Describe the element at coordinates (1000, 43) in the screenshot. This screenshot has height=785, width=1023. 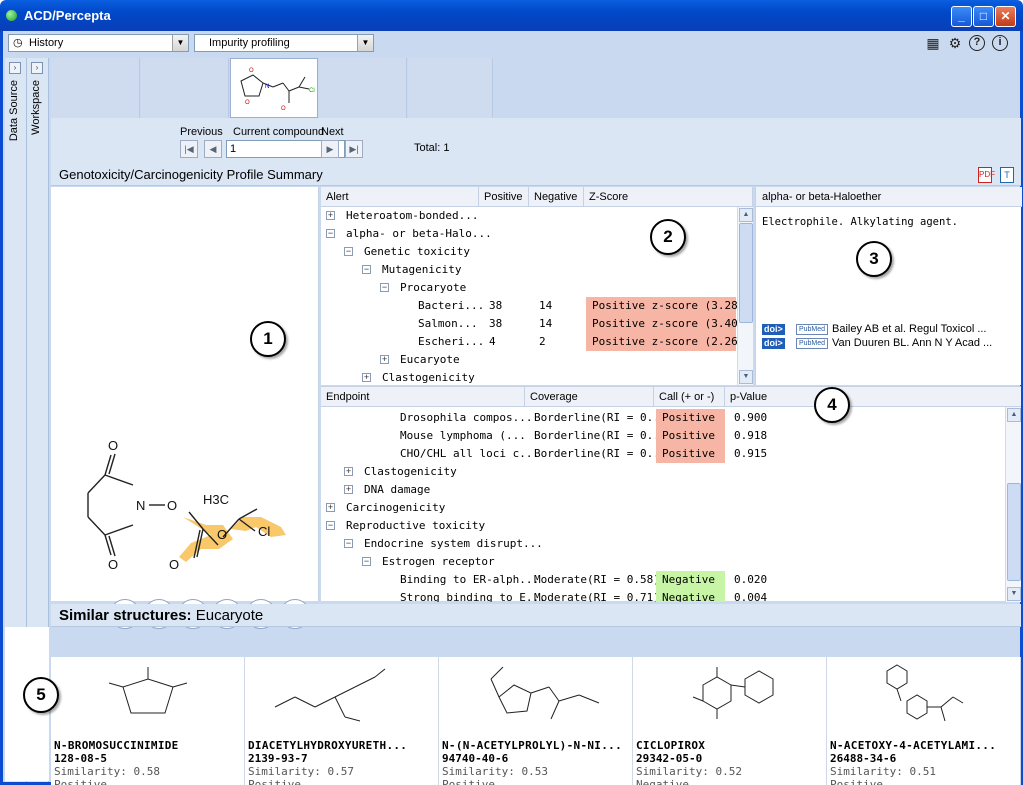
I see `info-icon: i` at that location.